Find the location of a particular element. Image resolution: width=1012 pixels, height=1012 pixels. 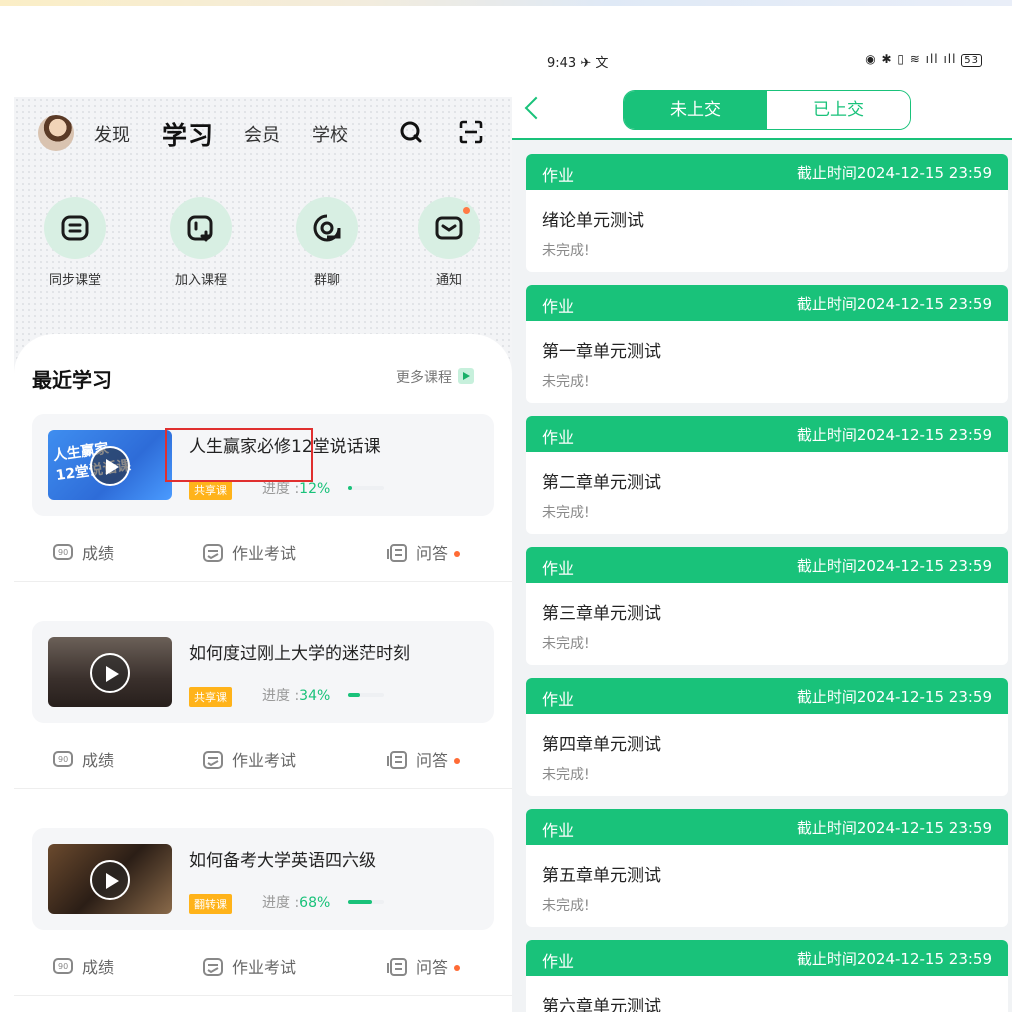

score-icon: 90 is located at coordinates (63, 552).